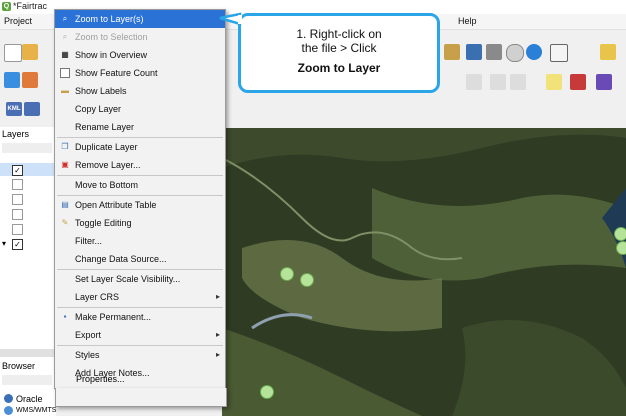 Image resolution: width=626 pixels, height=416 pixels. Describe the element at coordinates (140, 73) in the screenshot. I see `menu-item-show-feature-count: Show Feature Count` at that location.